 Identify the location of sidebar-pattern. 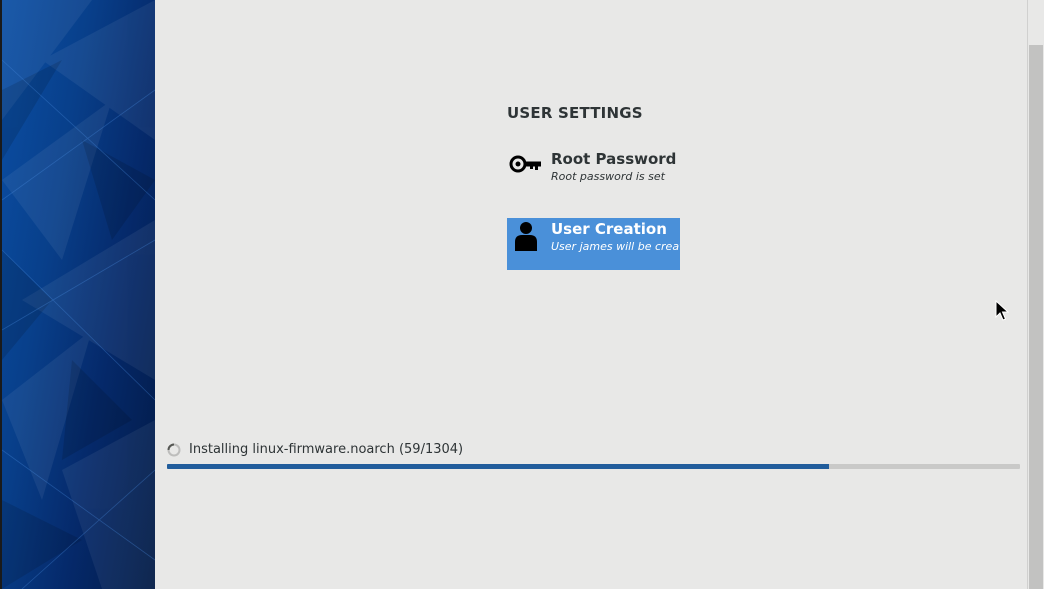
(78, 294).